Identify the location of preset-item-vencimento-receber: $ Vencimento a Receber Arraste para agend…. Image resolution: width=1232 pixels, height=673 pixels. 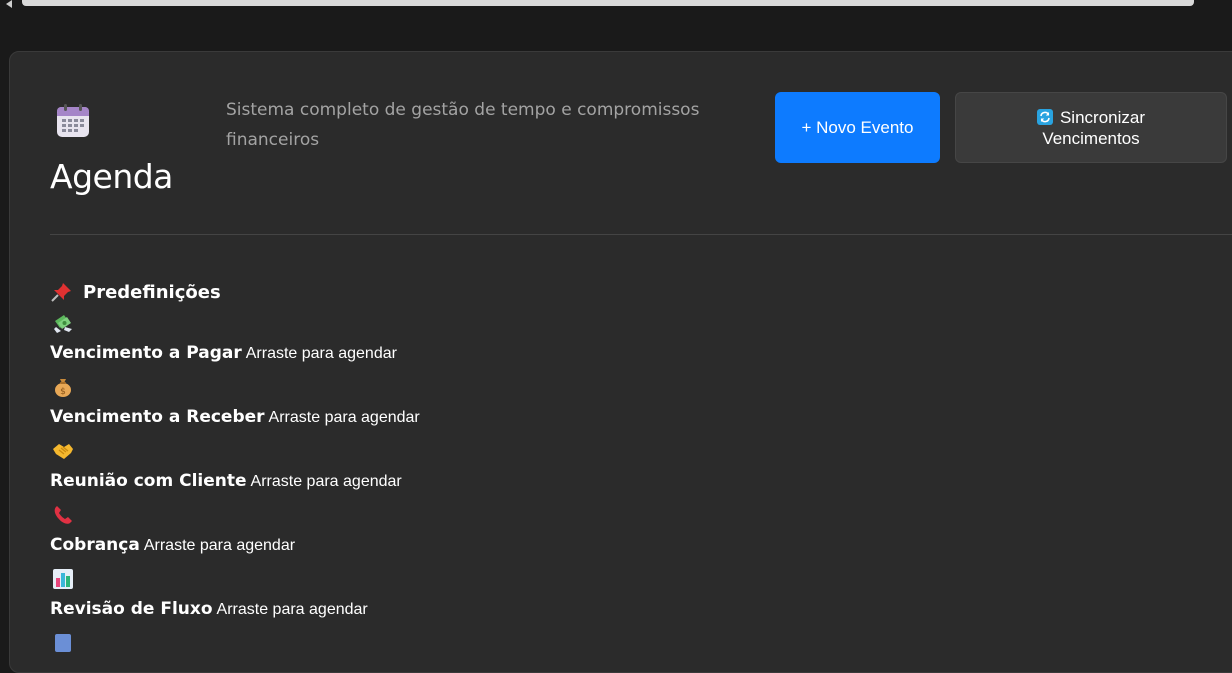
(235, 401).